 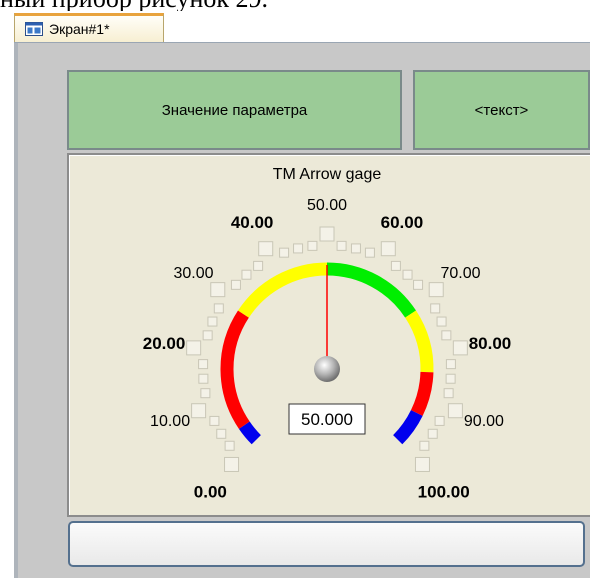 I want to click on gauge-tick-label: 0.00, so click(x=210, y=492).